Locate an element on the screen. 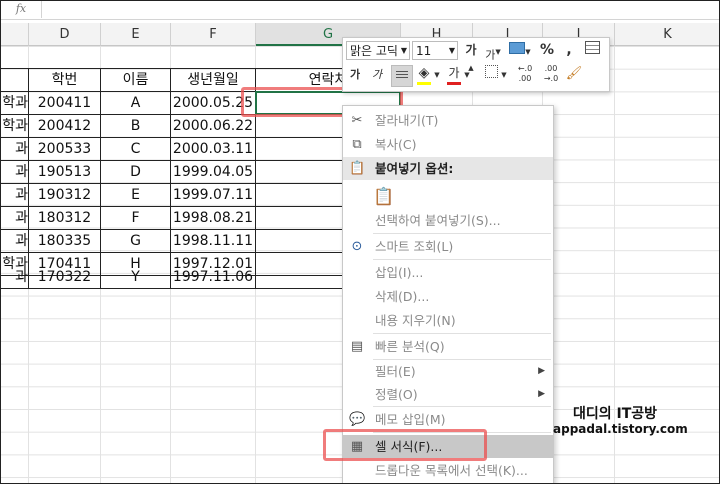 This screenshot has width=720, height=484. menu-item-filter: 필터(E) ▶ is located at coordinates (448, 371).